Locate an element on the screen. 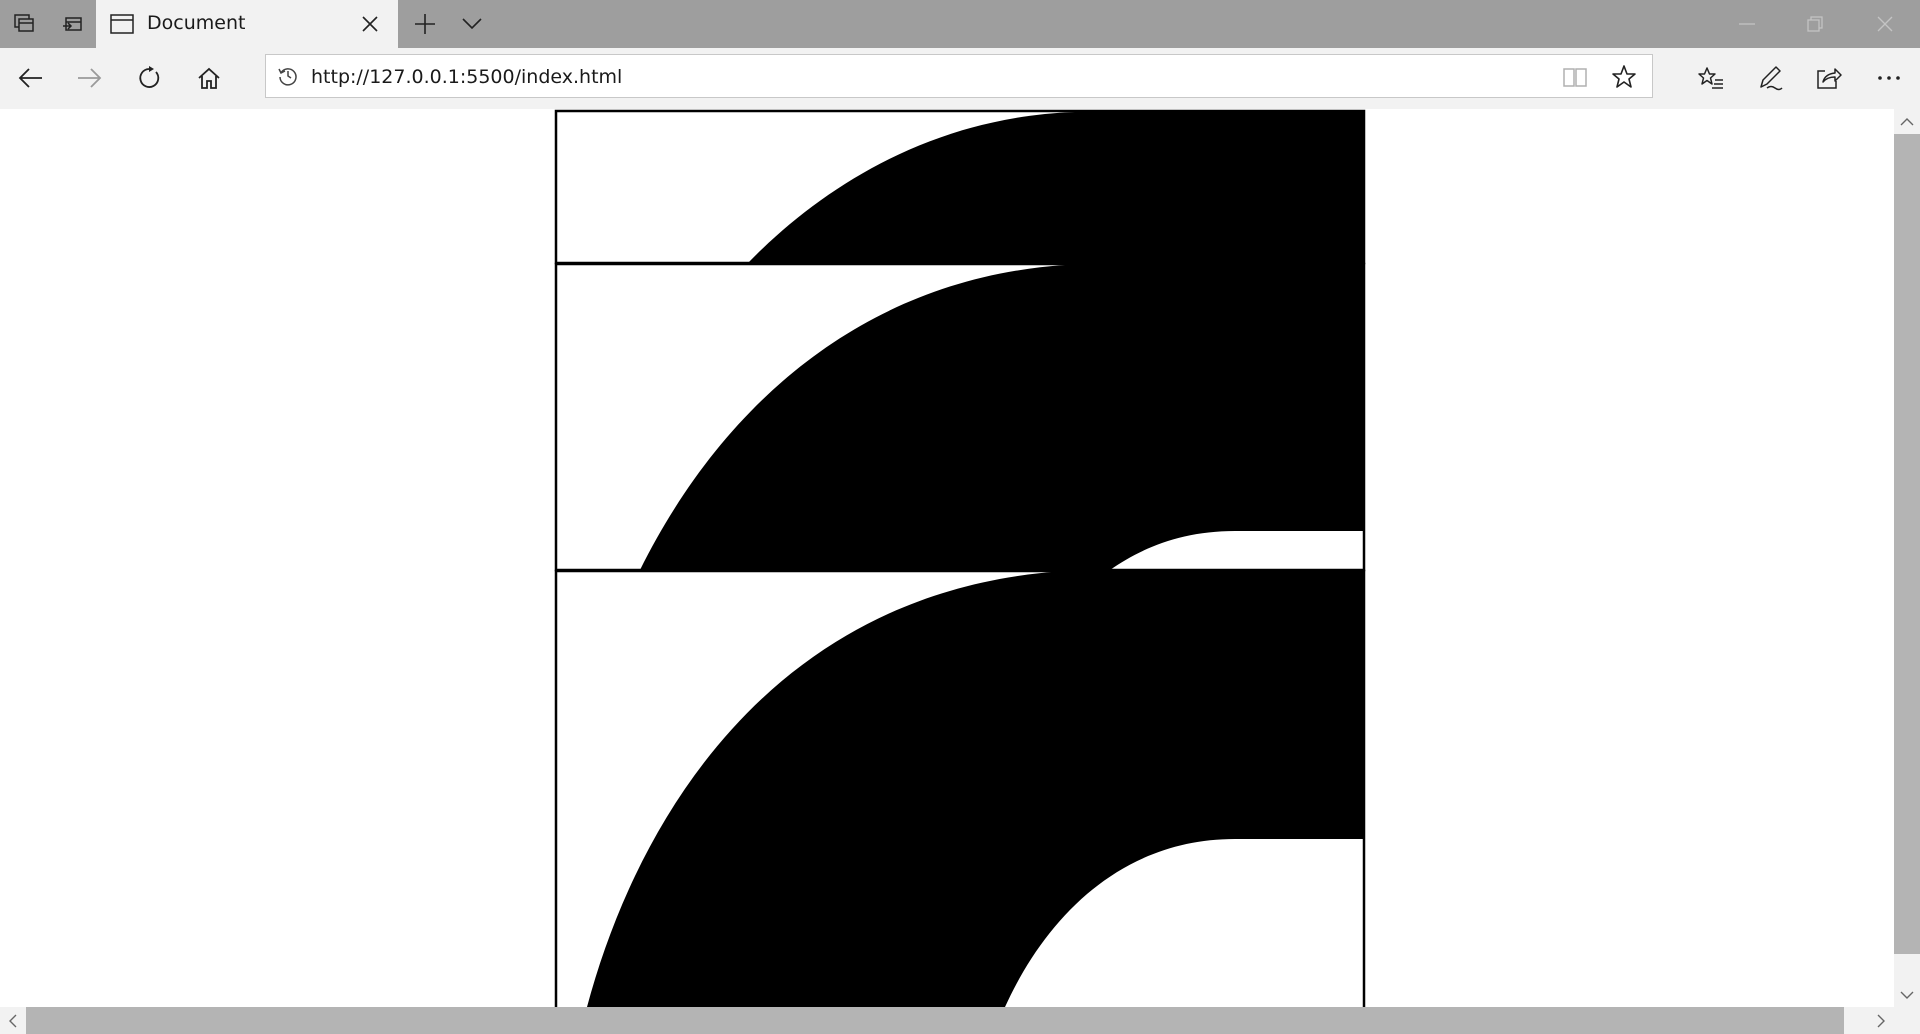 This screenshot has width=1920, height=1034. tab-document: Document is located at coordinates (247, 24).